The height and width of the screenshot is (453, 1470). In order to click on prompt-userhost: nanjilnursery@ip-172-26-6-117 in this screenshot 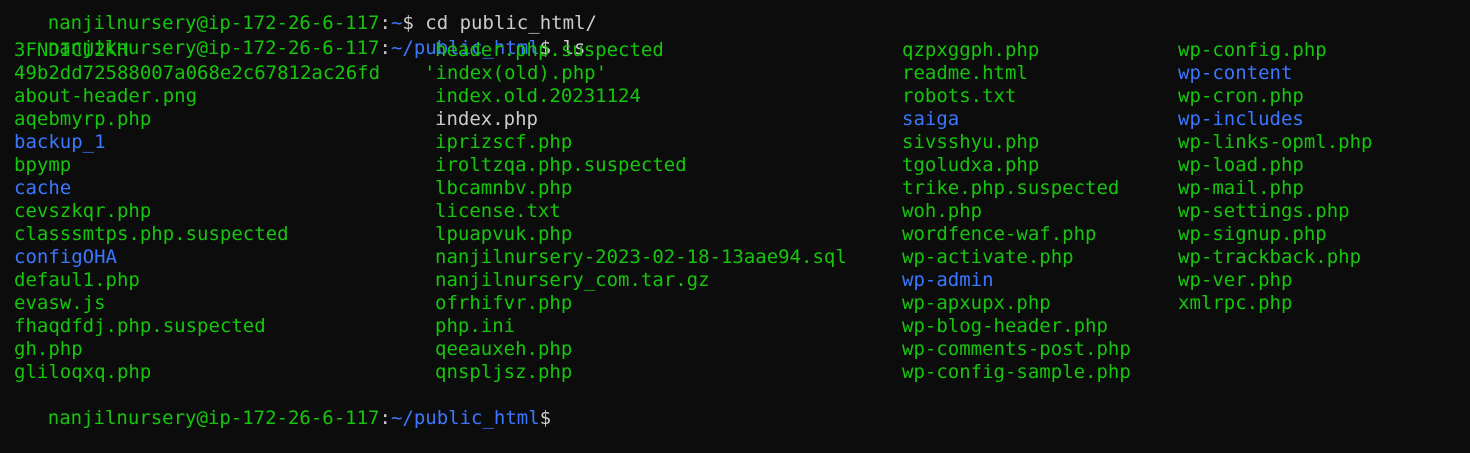, I will do `click(213, 418)`.